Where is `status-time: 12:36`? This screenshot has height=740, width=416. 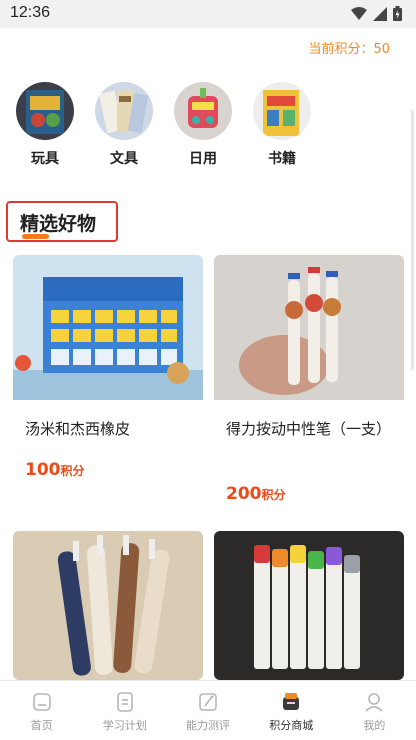
status-time: 12:36 is located at coordinates (30, 12).